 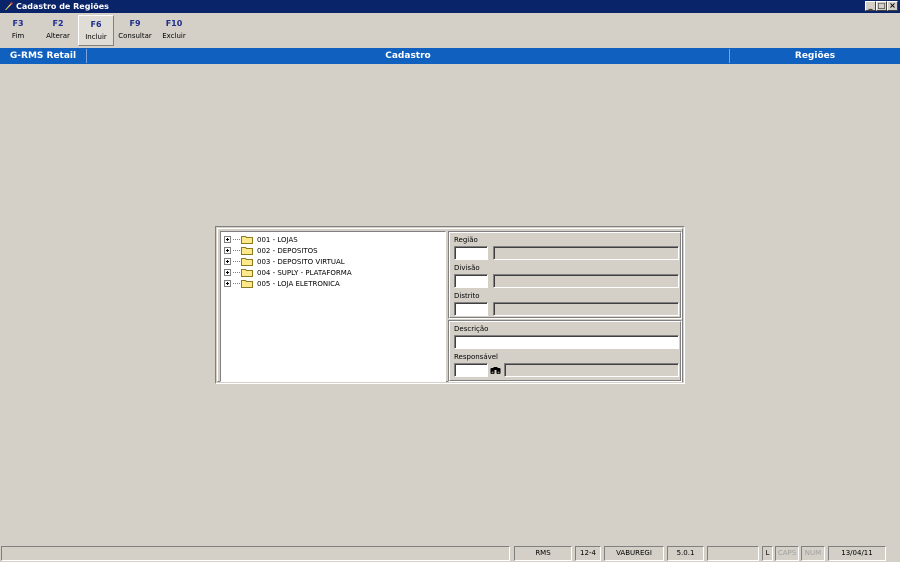 What do you see at coordinates (58, 36) in the screenshot?
I see `alterar-label: Alterar` at bounding box center [58, 36].